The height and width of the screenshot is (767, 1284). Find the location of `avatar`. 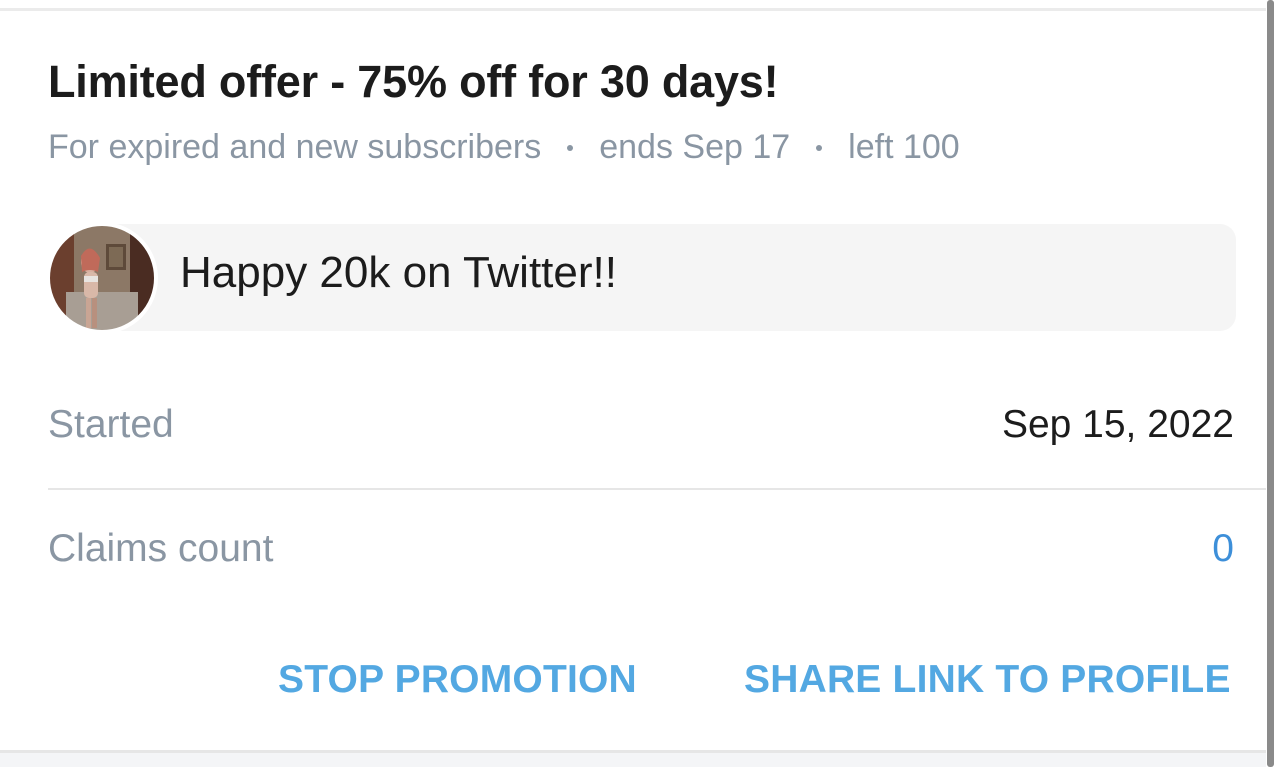

avatar is located at coordinates (102, 278).